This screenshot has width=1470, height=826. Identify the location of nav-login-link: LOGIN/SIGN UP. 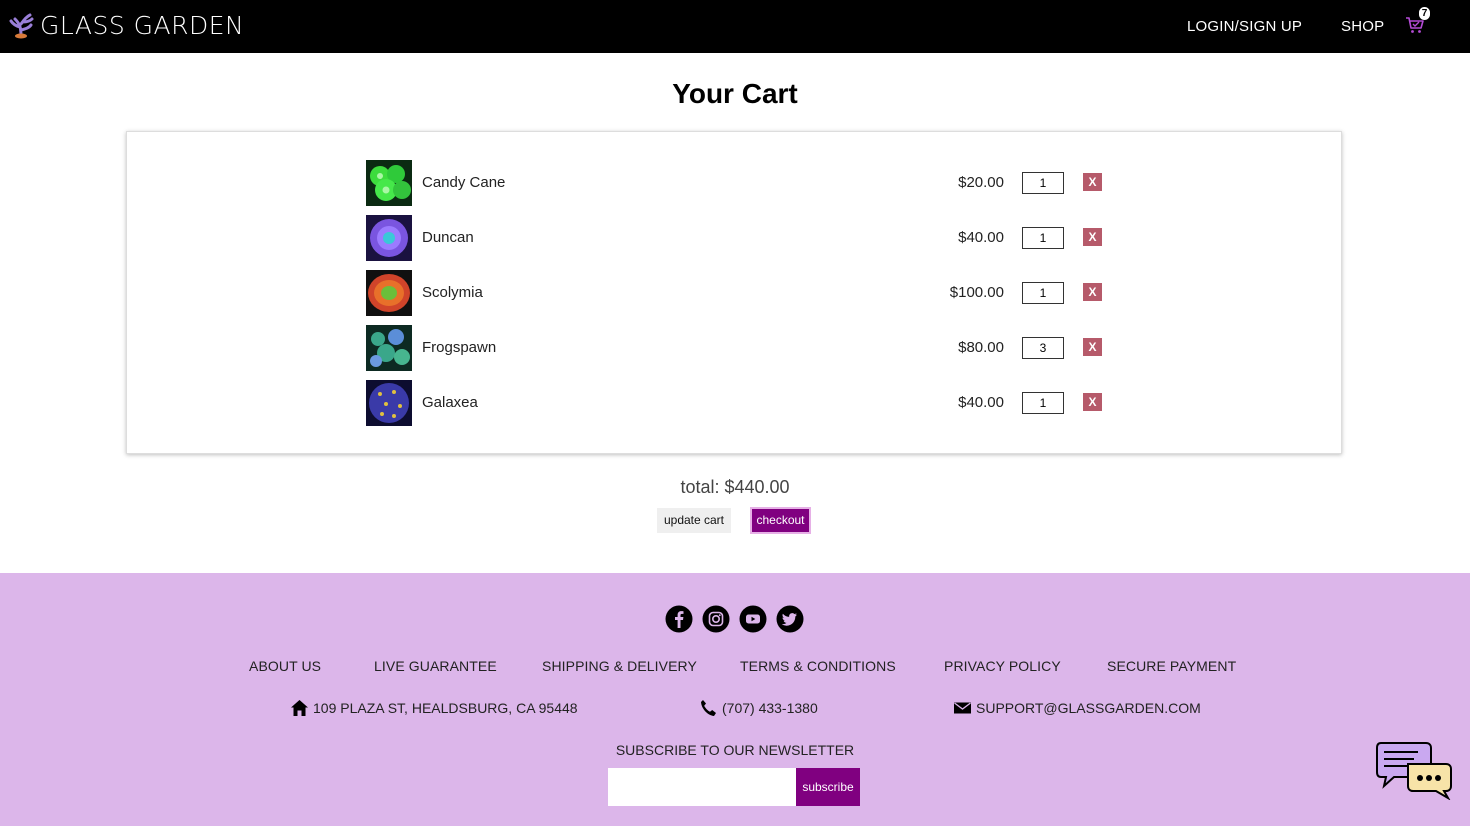
(1244, 26).